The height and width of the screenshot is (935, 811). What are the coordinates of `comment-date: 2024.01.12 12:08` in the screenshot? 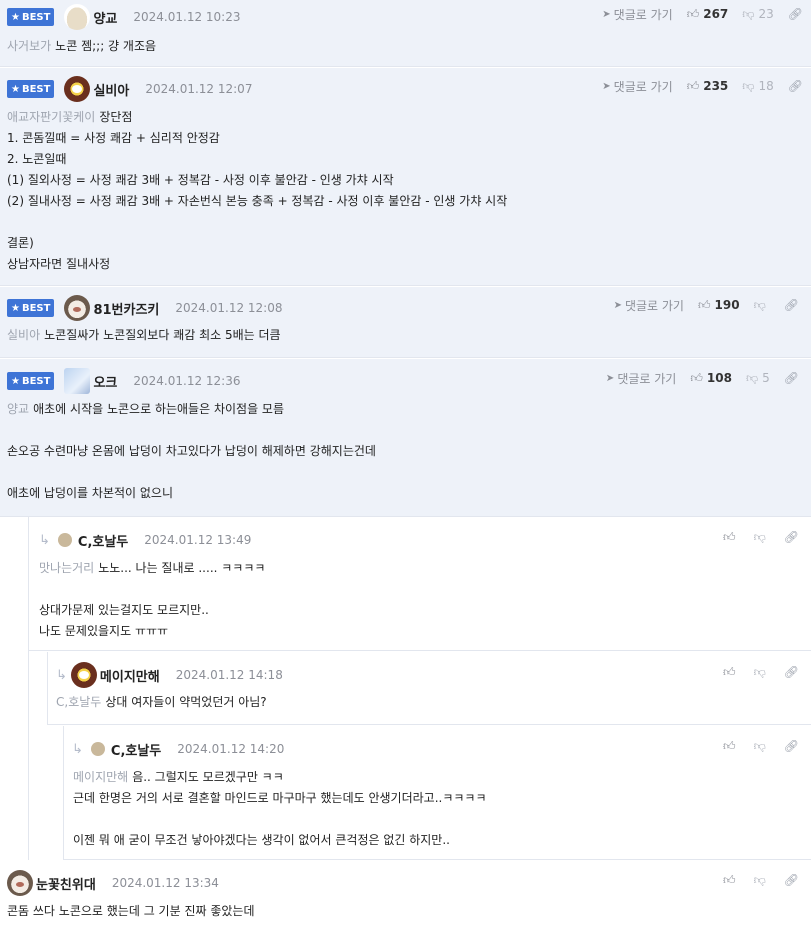 It's located at (229, 308).